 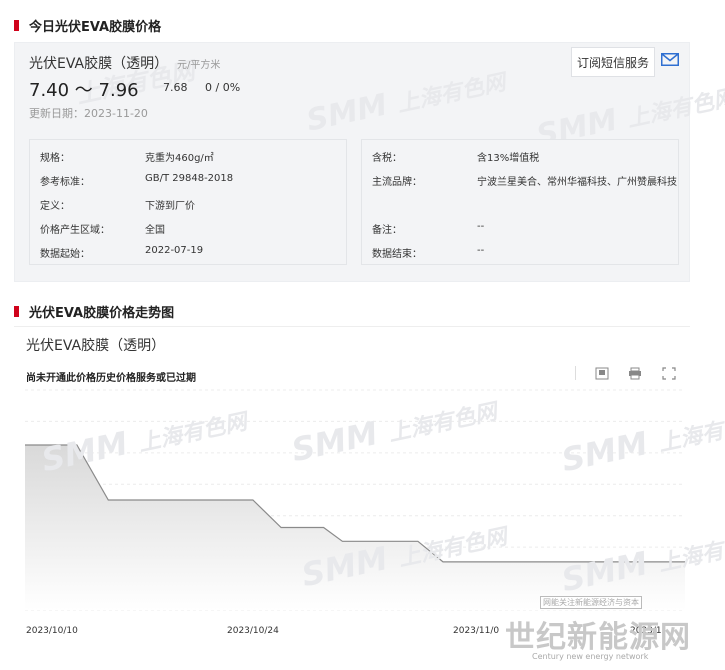 What do you see at coordinates (55, 206) in the screenshot?
I see `spec-label: 定义：` at bounding box center [55, 206].